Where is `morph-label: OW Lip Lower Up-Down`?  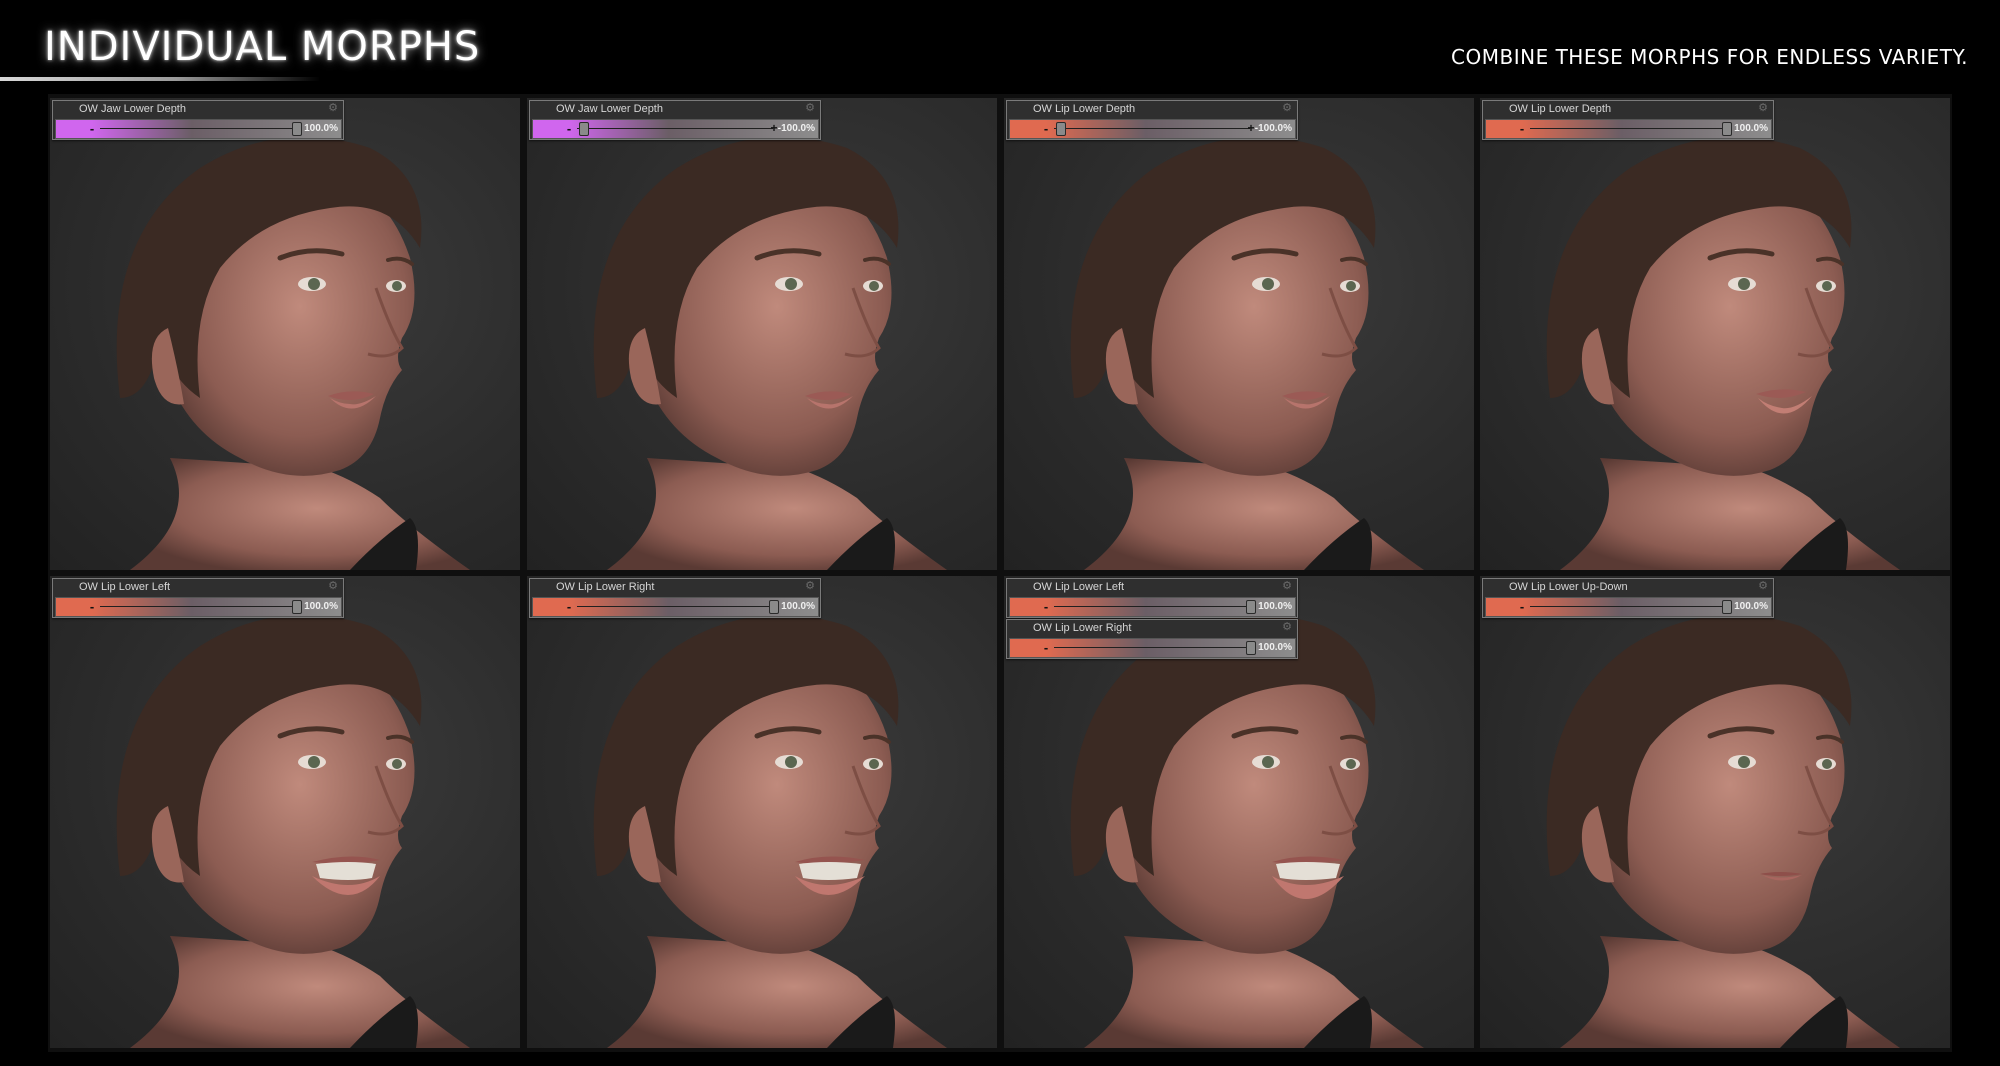 morph-label: OW Lip Lower Up-Down is located at coordinates (1568, 587).